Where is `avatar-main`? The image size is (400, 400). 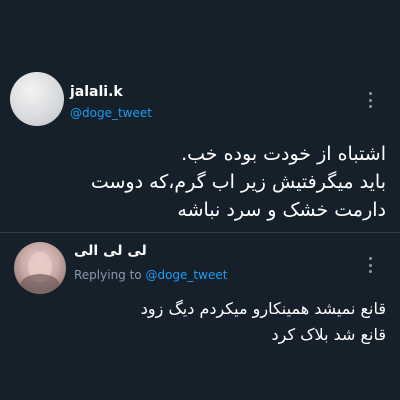
avatar-main is located at coordinates (37, 99).